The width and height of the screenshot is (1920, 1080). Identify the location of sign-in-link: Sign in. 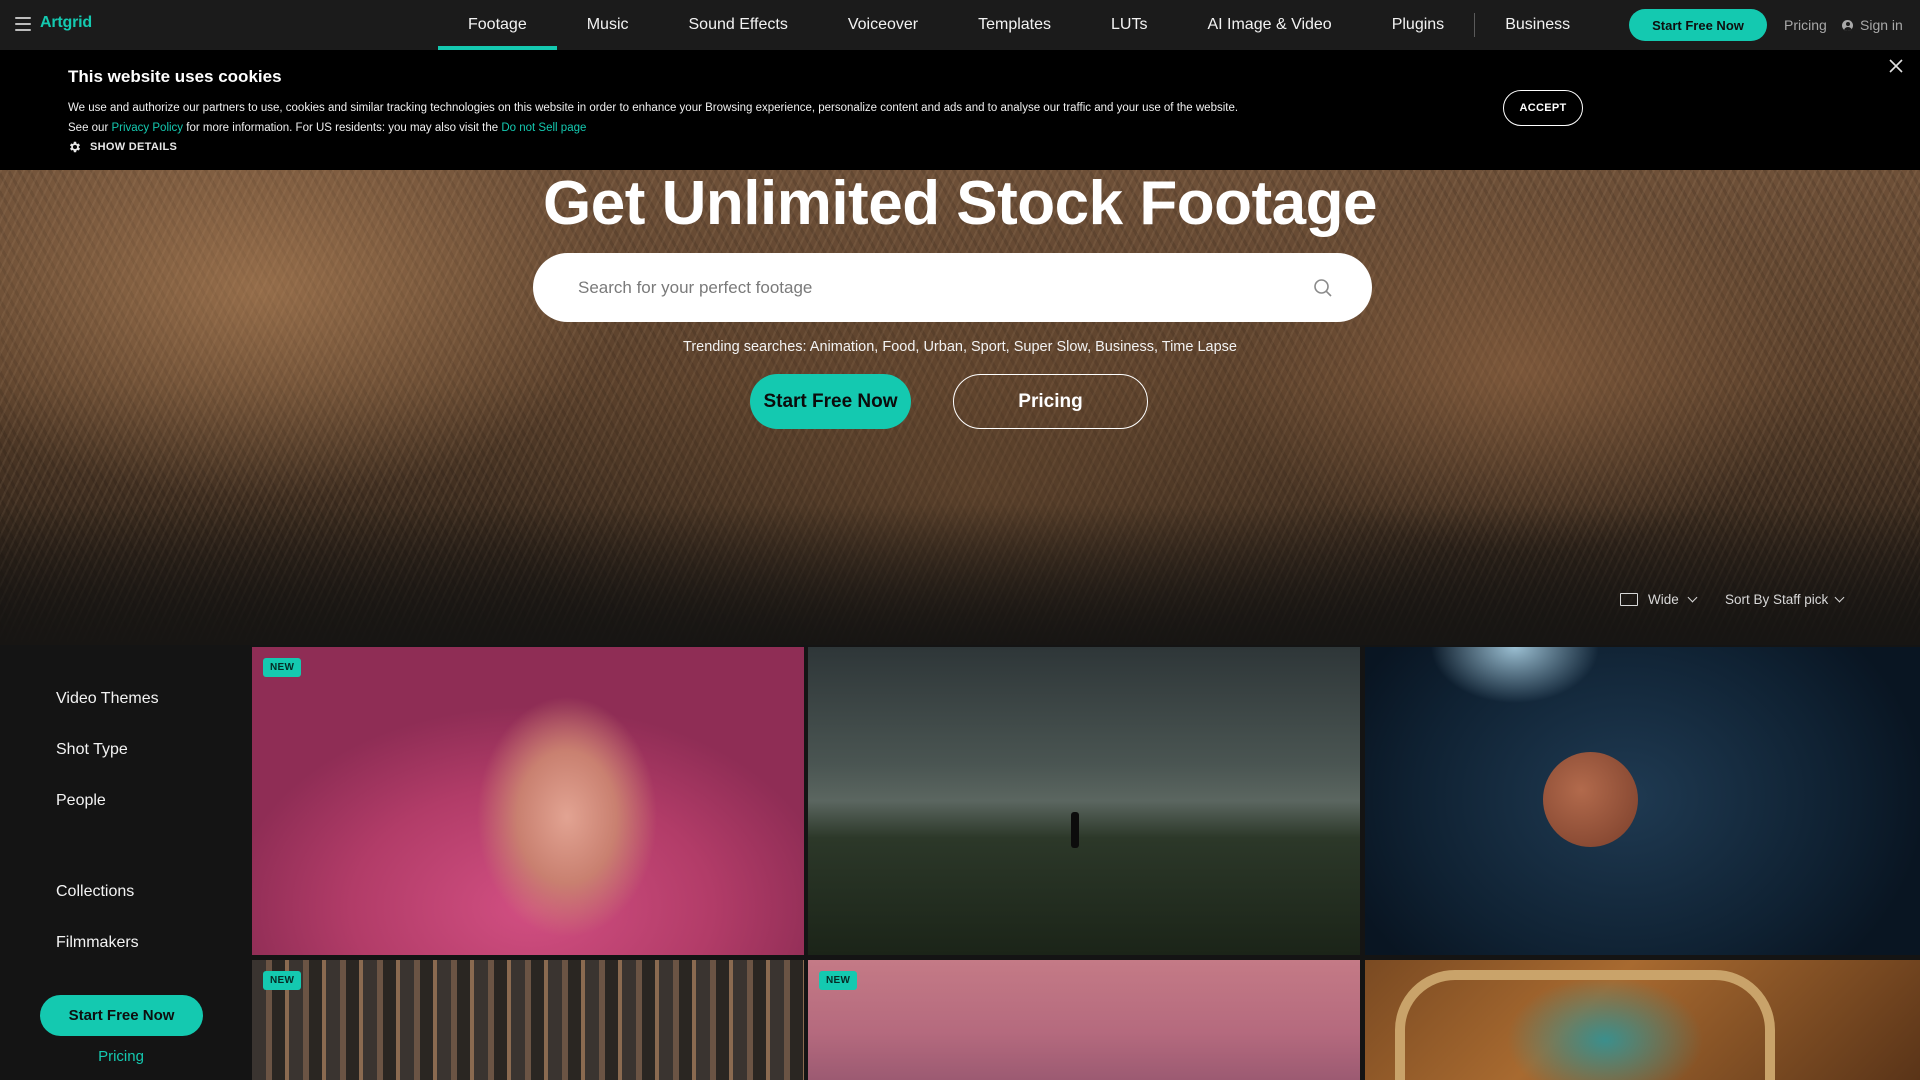
(1872, 25).